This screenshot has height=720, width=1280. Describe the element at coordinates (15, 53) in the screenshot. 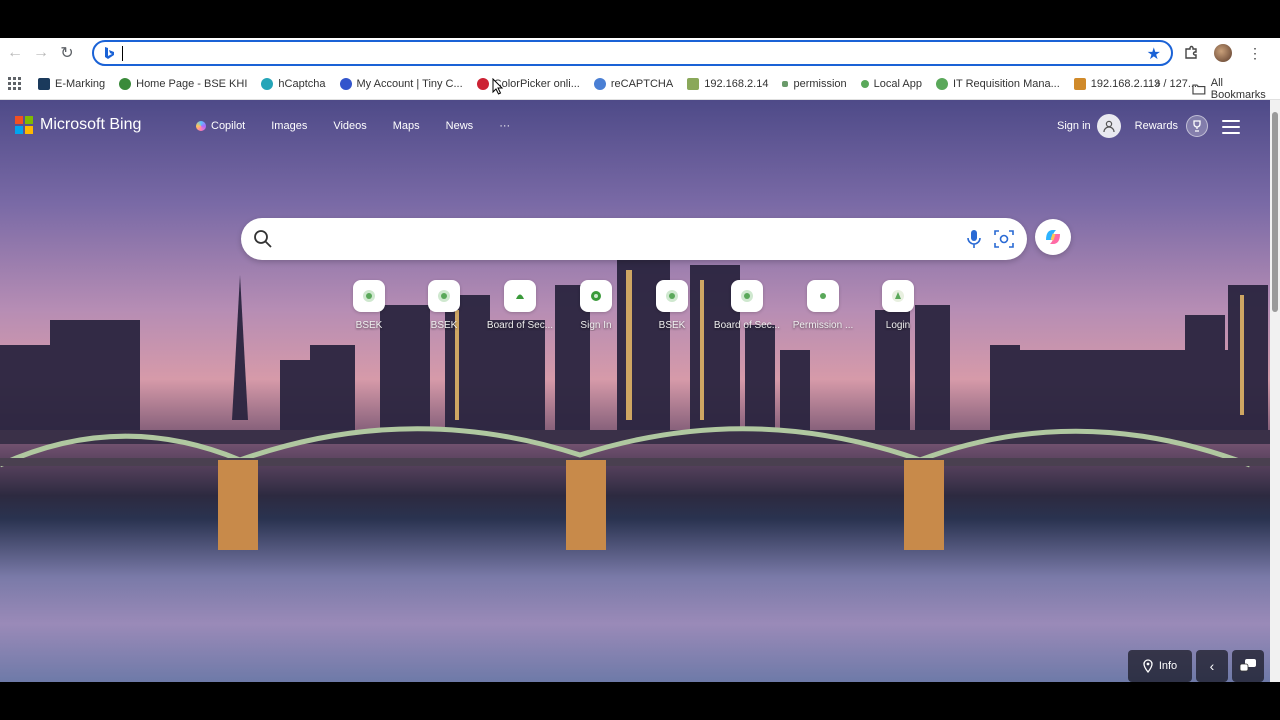

I see `back-arrow-icon: ←` at that location.